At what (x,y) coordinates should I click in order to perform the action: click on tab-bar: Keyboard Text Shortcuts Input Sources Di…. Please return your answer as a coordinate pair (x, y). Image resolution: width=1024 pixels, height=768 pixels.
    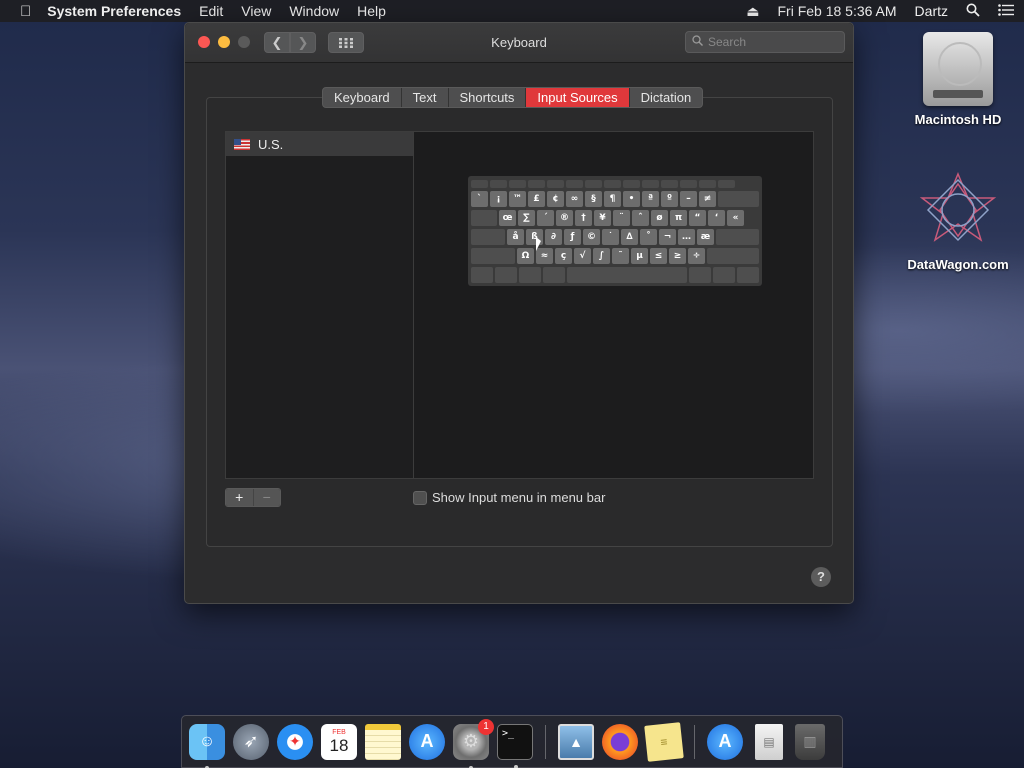
    Looking at the image, I should click on (513, 97).